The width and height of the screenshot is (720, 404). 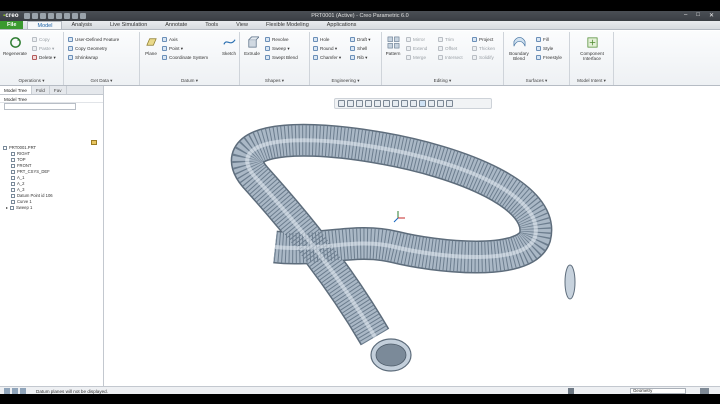 What do you see at coordinates (483, 48) in the screenshot?
I see `thicken-button: Thicken` at bounding box center [483, 48].